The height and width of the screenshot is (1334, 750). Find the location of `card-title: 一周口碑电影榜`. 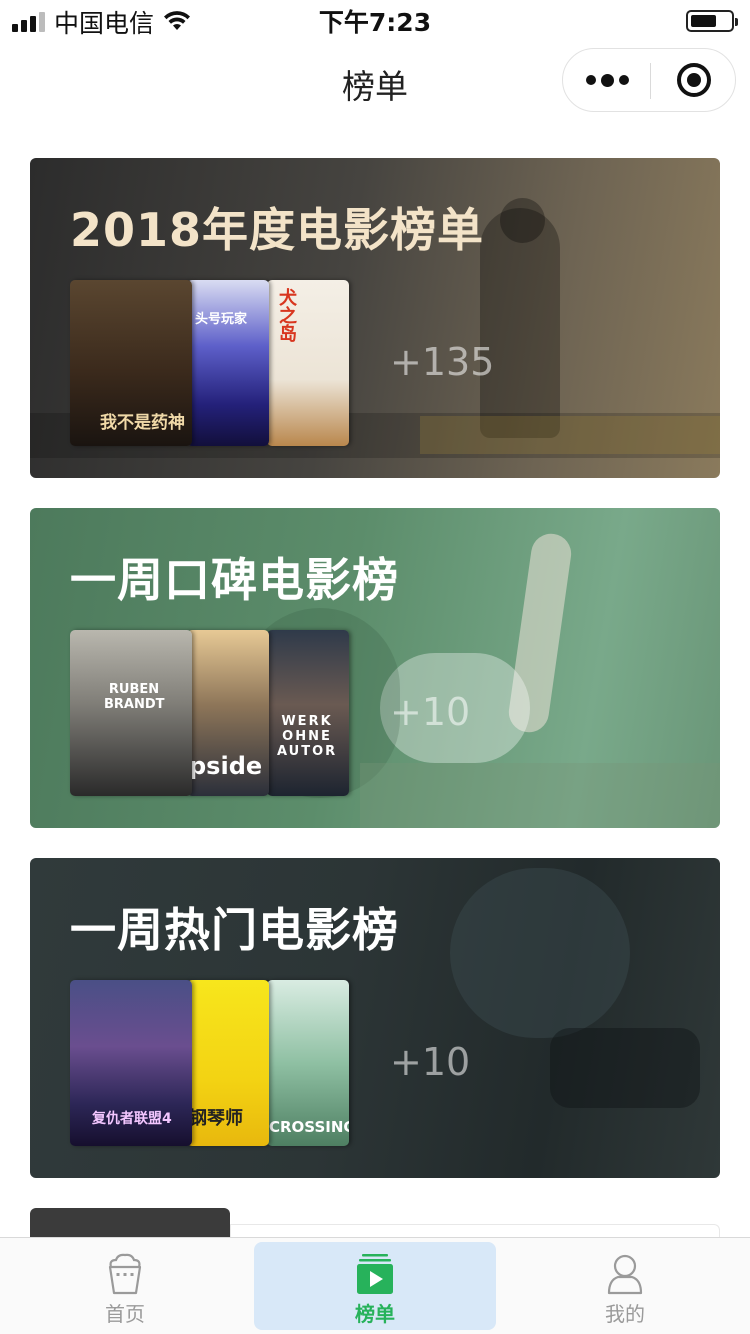

card-title: 一周口碑电影榜 is located at coordinates (234, 580).